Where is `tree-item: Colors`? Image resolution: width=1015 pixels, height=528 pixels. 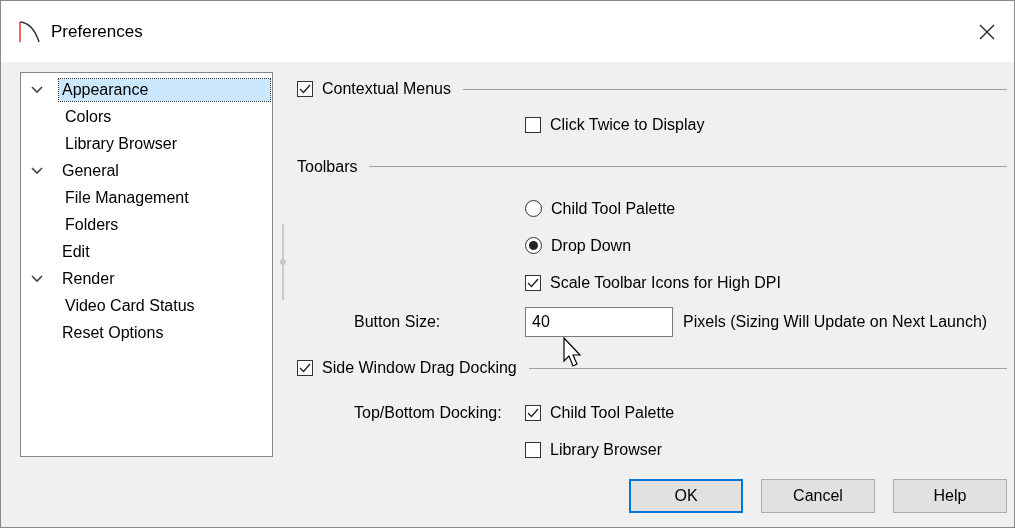
tree-item: Colors is located at coordinates (88, 116).